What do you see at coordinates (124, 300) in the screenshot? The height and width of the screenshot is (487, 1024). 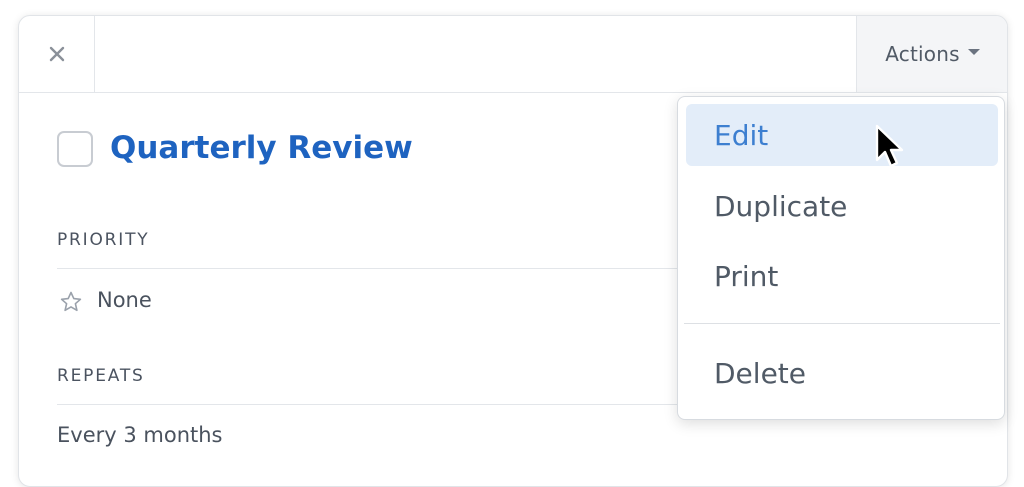 I see `priority-value: None` at bounding box center [124, 300].